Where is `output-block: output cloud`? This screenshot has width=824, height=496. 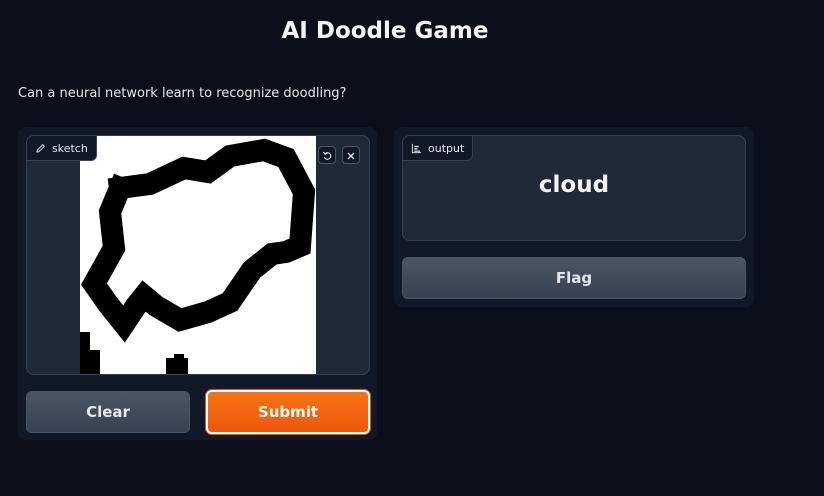
output-block: output cloud is located at coordinates (574, 188).